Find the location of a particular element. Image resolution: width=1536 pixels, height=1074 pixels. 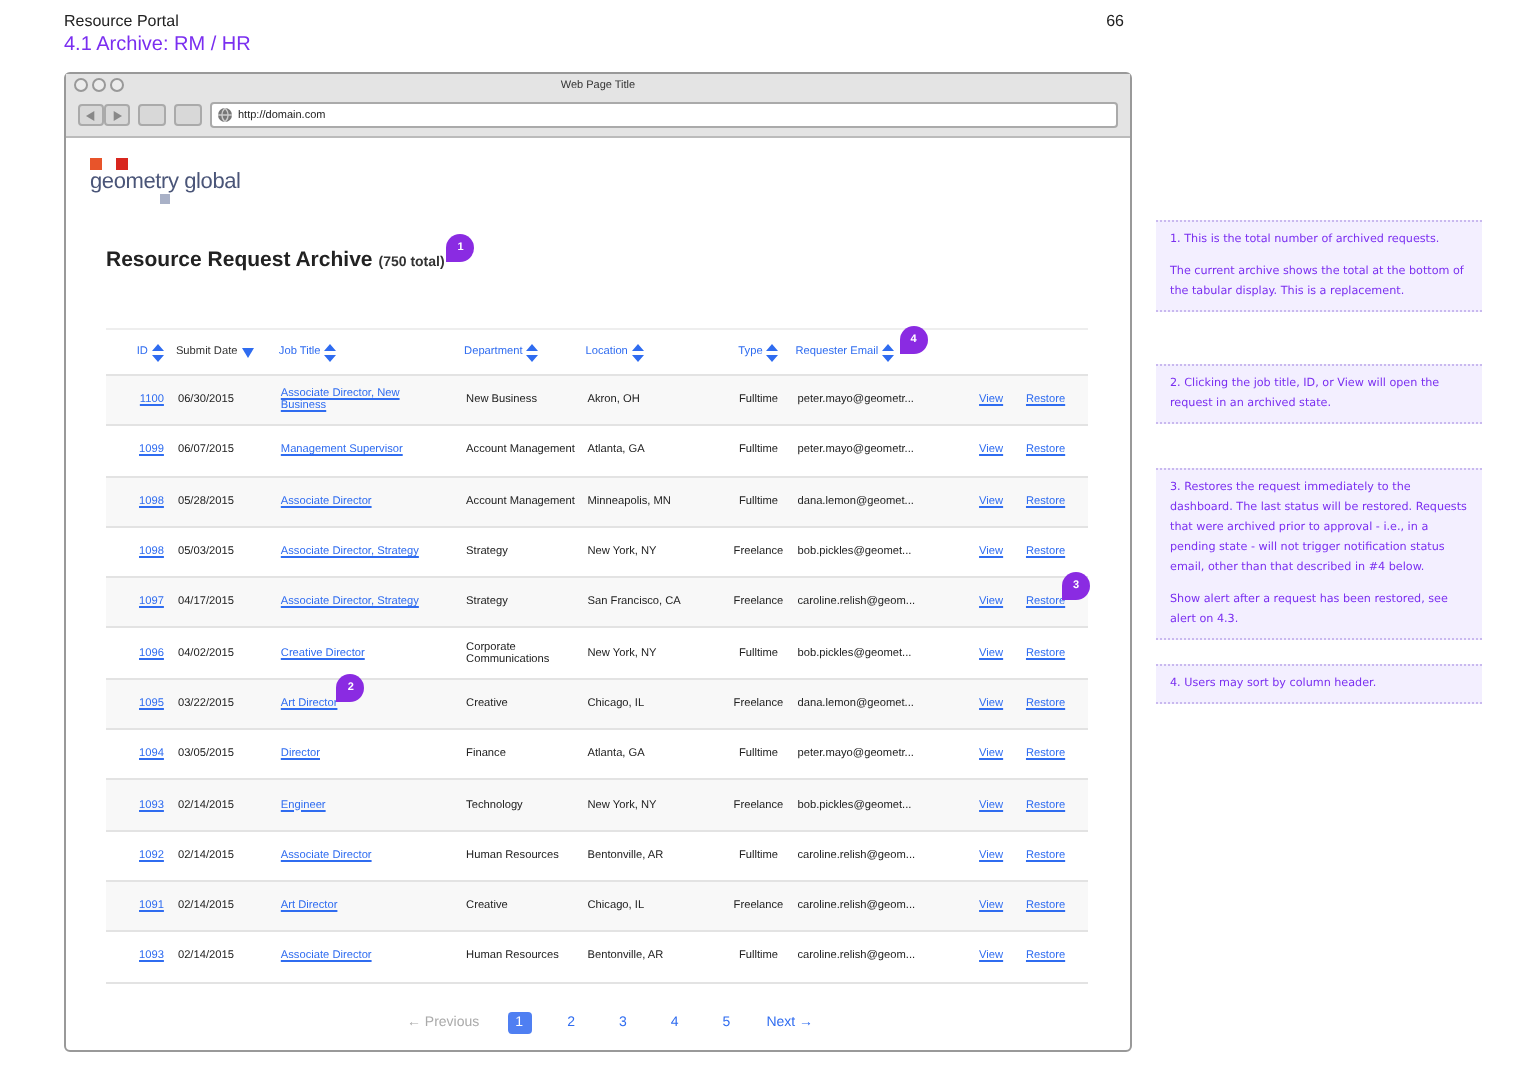

sort-descending-icon is located at coordinates (247, 352).